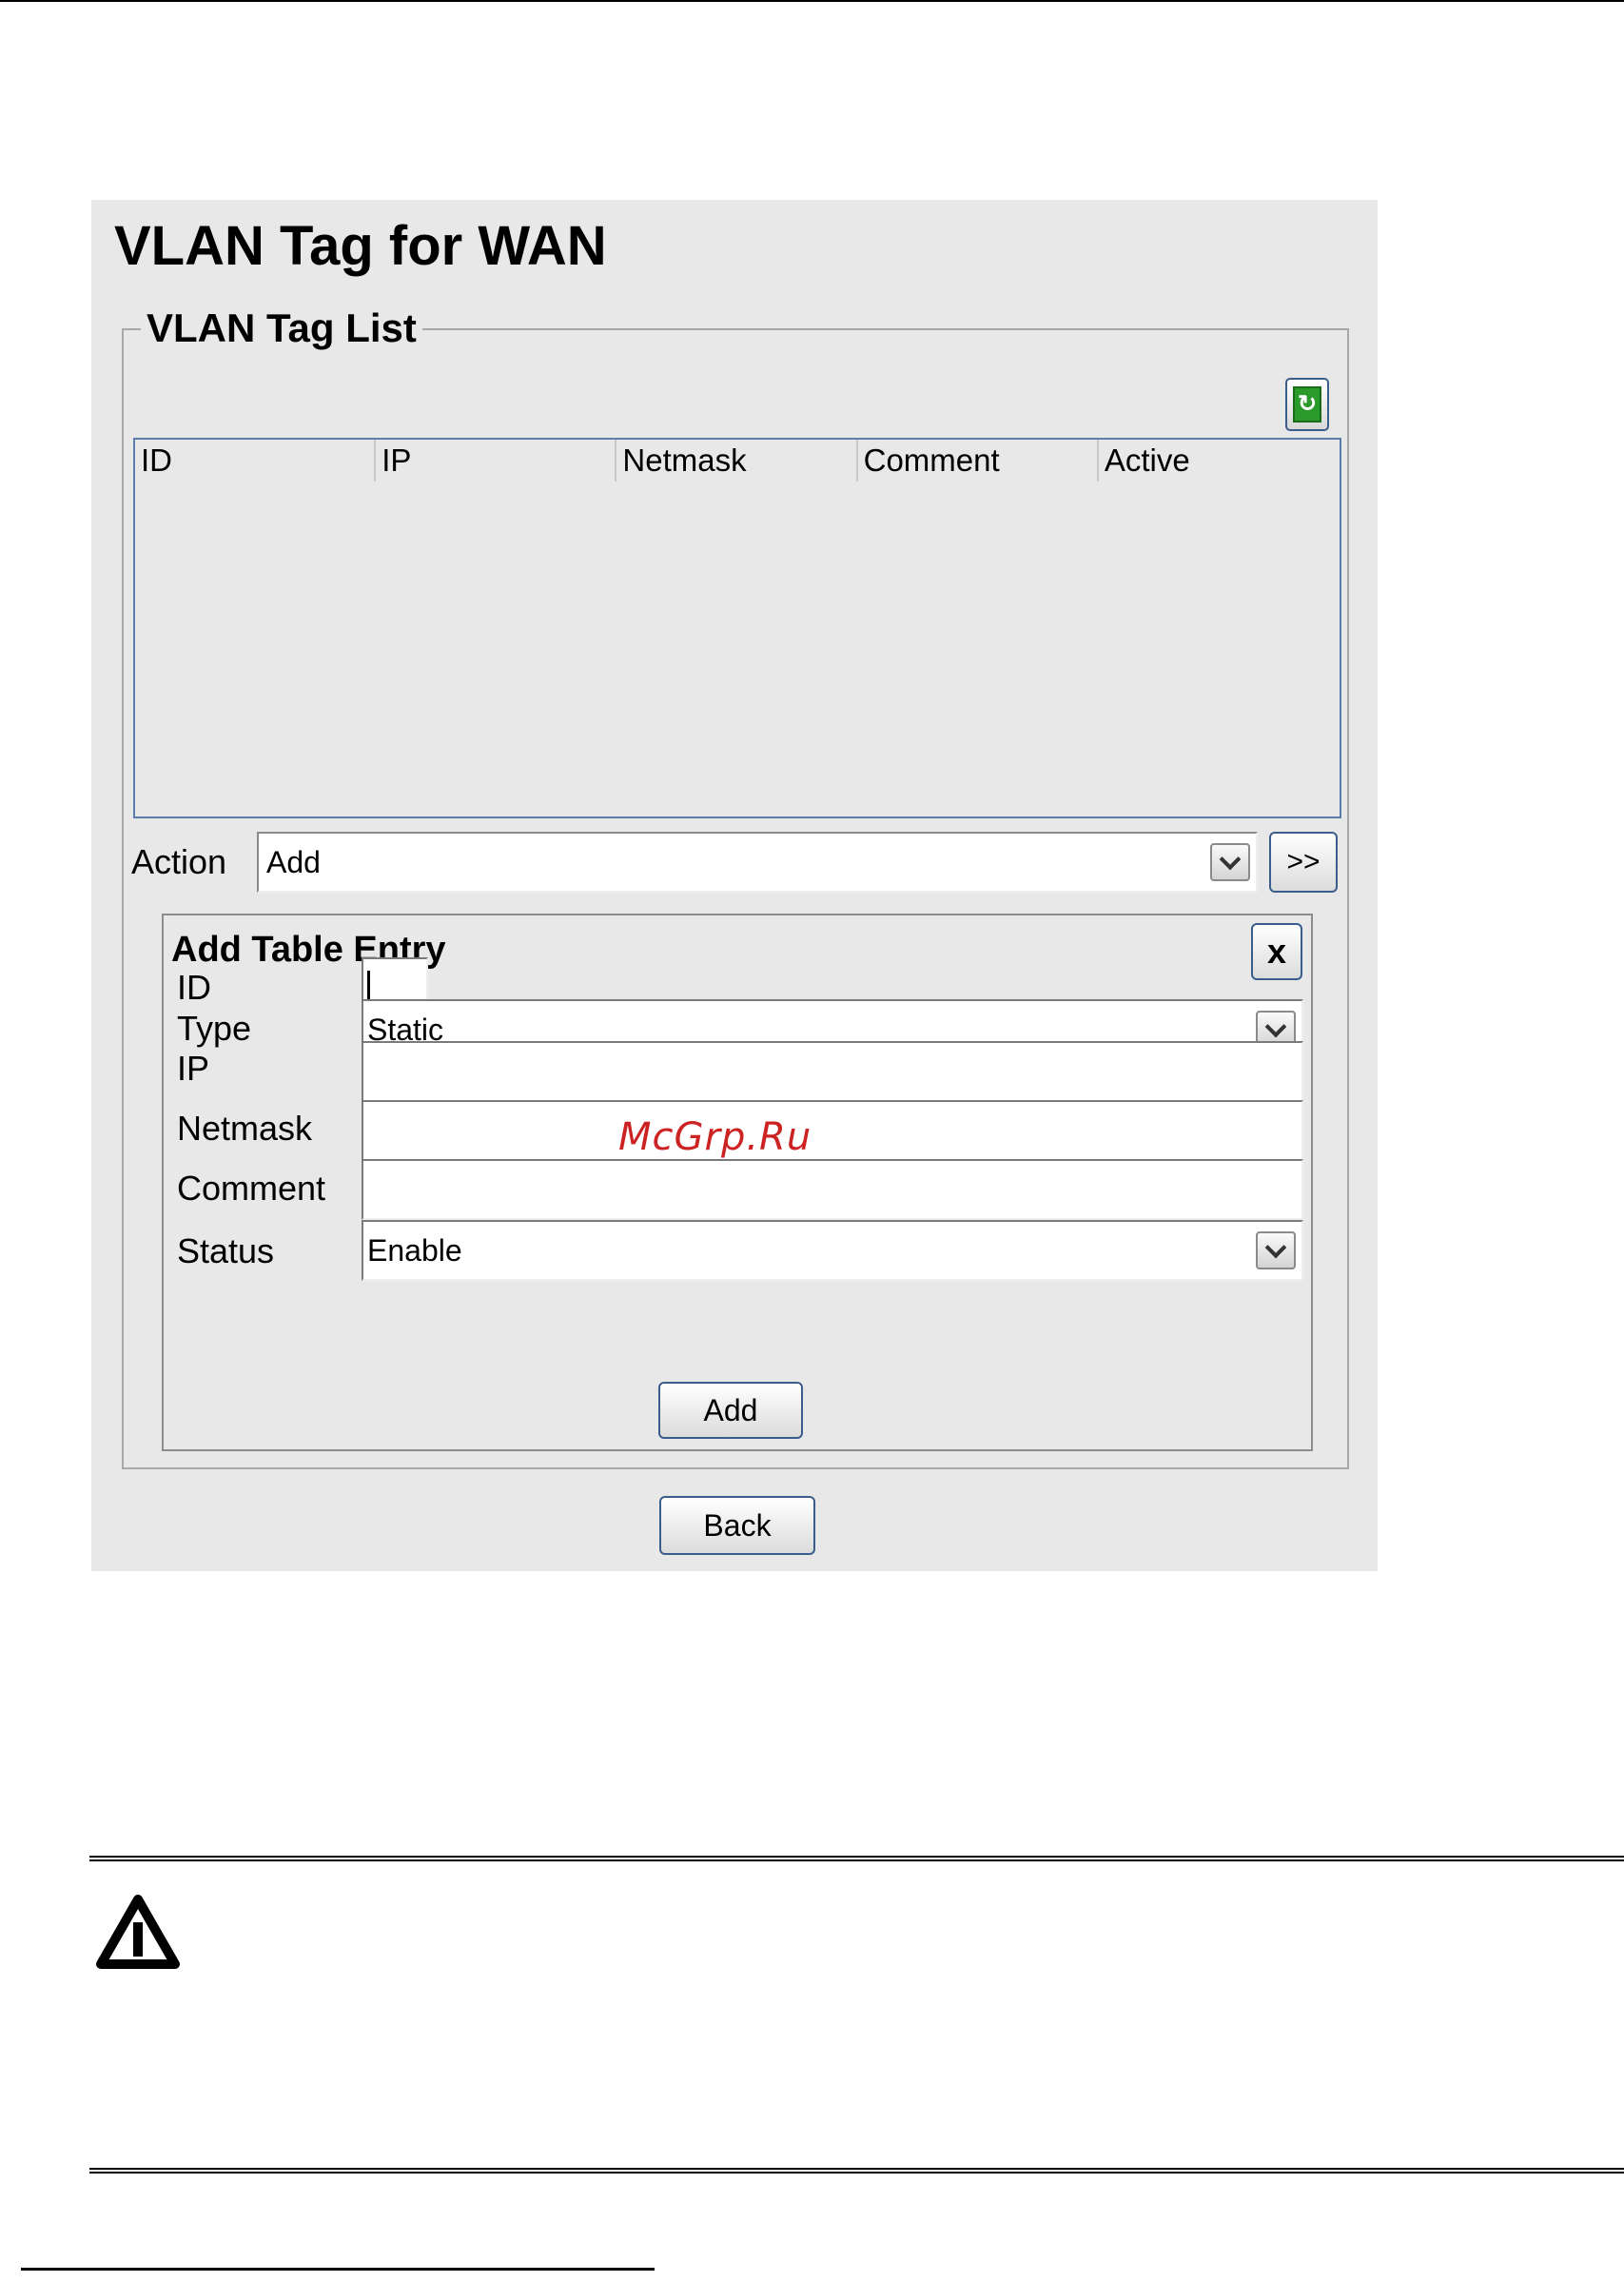 The image size is (1624, 2282). I want to click on watermark-text: McGrp.Ru, so click(715, 1137).